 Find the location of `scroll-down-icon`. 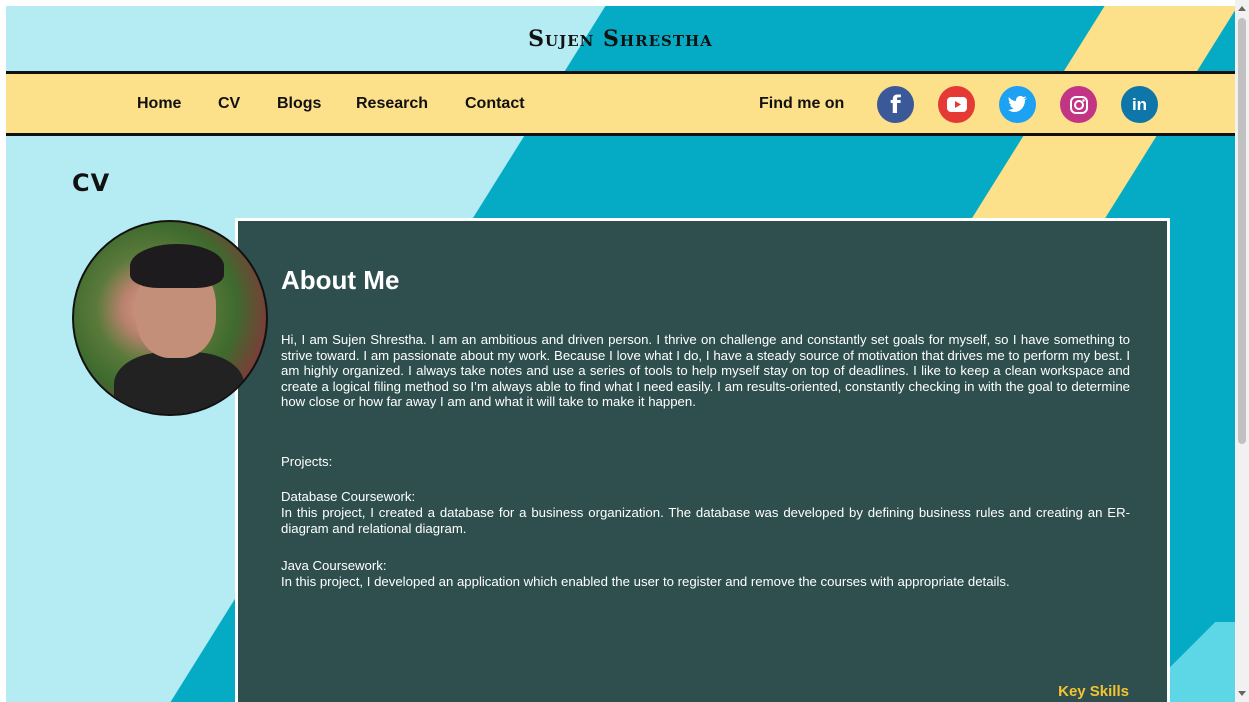

scroll-down-icon is located at coordinates (1242, 693).